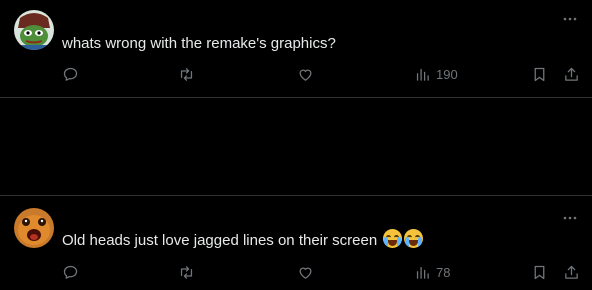  I want to click on views-button: 190, so click(436, 74).